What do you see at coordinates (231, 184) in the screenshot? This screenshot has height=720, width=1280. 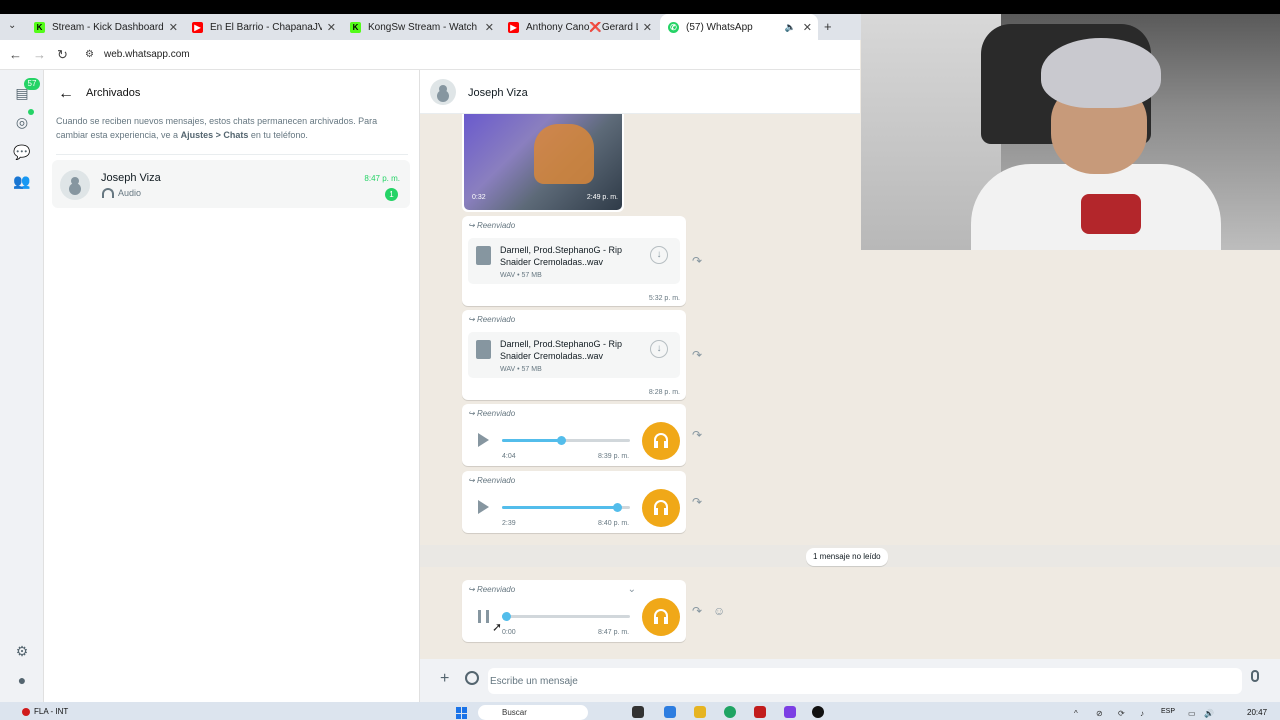 I see `chat-list-item: Joseph Viza Audio 8:47 p. m. 1` at bounding box center [231, 184].